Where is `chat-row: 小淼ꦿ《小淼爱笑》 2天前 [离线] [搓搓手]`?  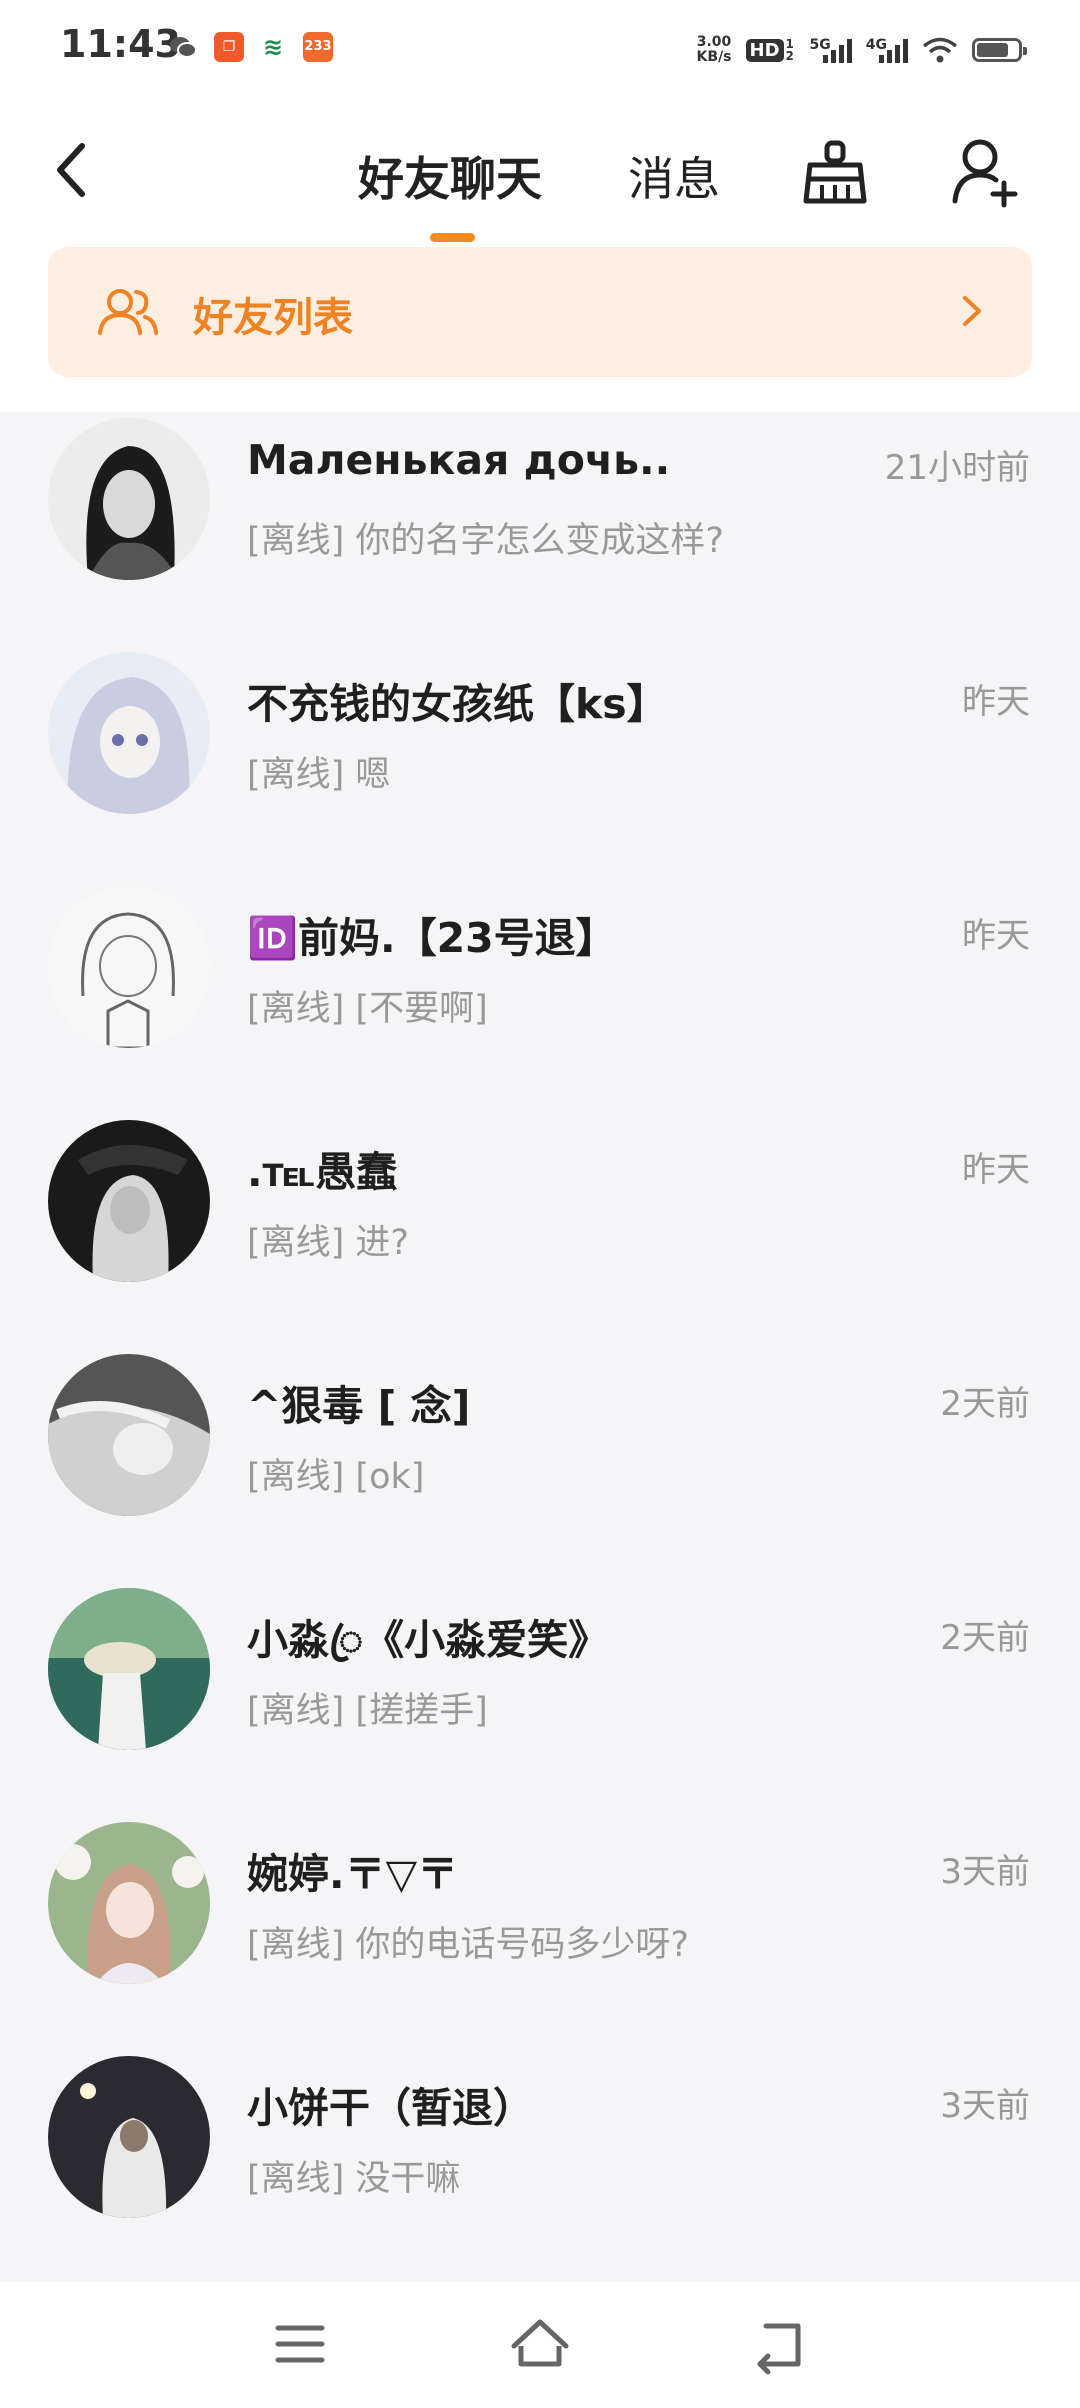
chat-row: 小淼ꦿ《小淼爱笑》 2天前 [离线] [搓搓手] is located at coordinates (540, 1699).